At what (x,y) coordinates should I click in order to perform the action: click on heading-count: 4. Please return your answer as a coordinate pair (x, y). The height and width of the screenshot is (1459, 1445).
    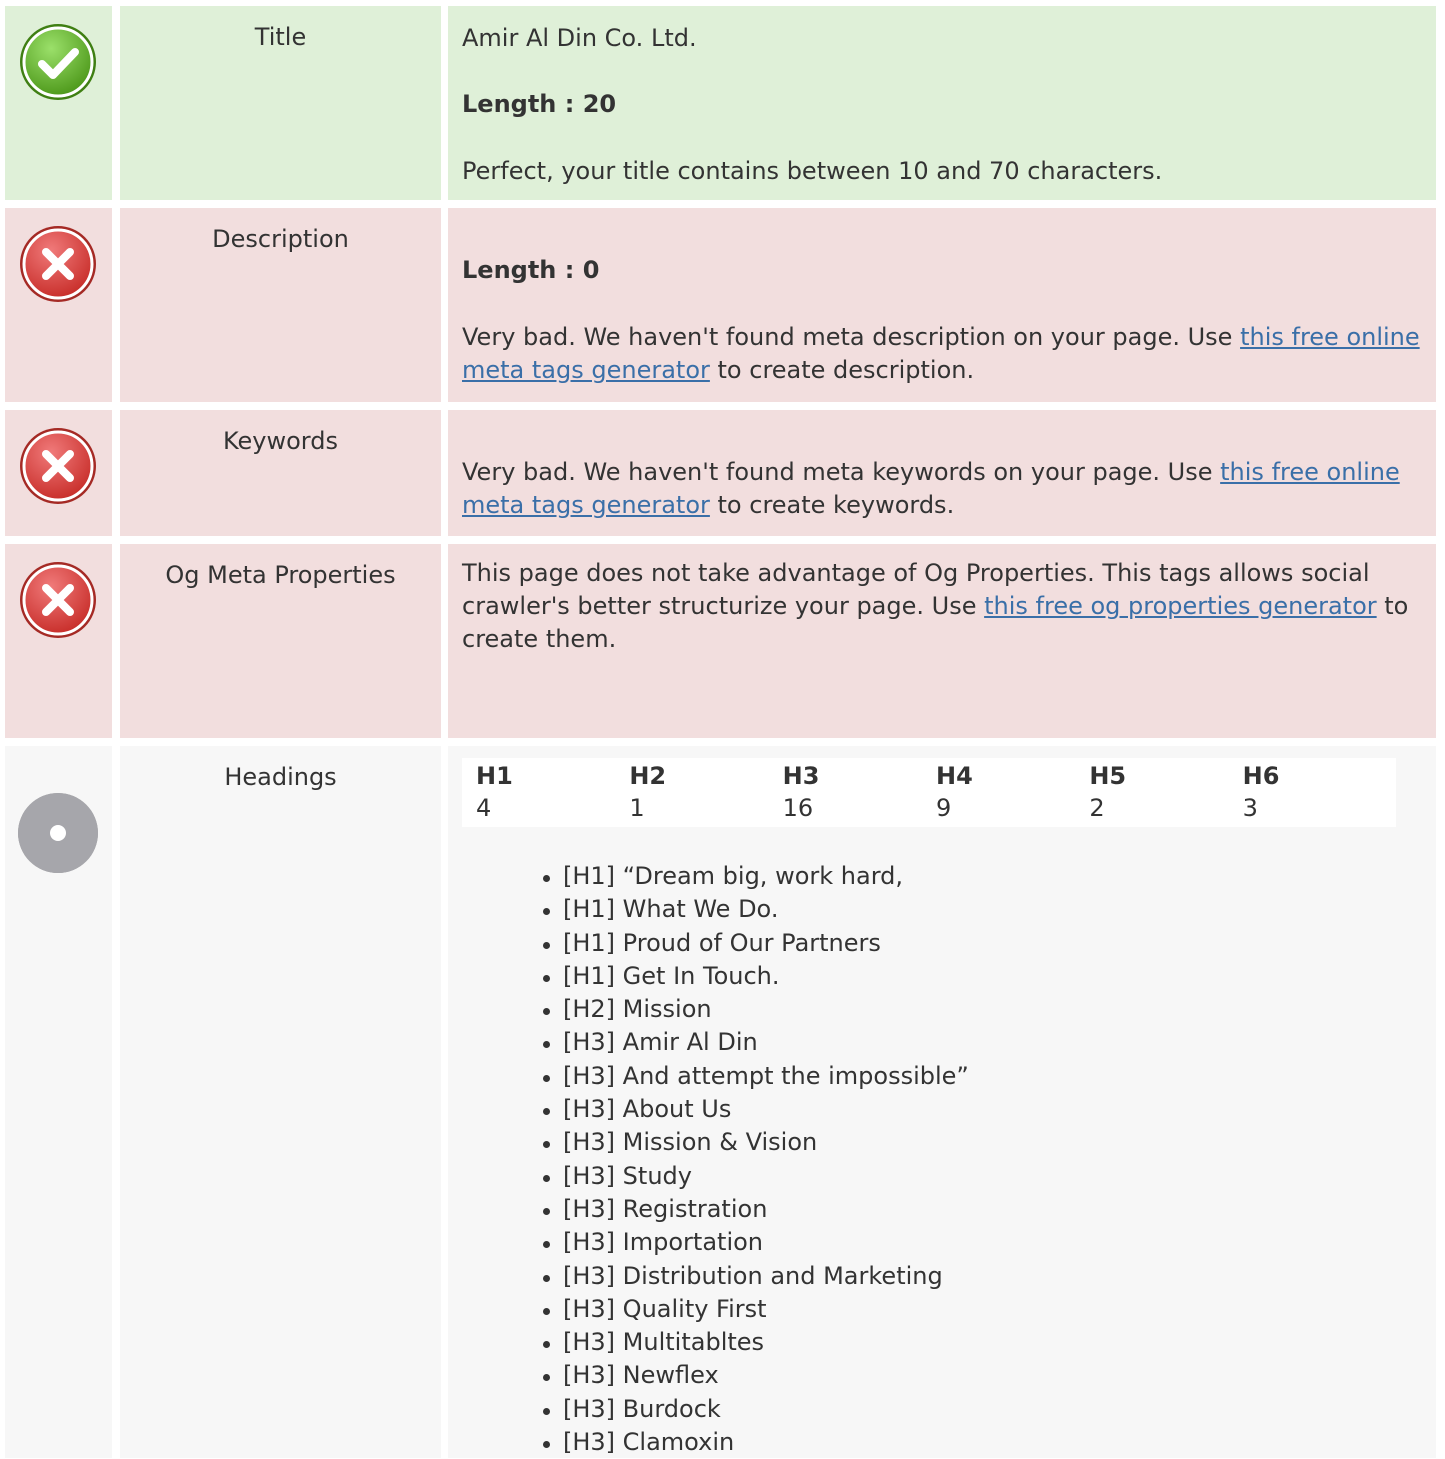
    Looking at the image, I should click on (484, 808).